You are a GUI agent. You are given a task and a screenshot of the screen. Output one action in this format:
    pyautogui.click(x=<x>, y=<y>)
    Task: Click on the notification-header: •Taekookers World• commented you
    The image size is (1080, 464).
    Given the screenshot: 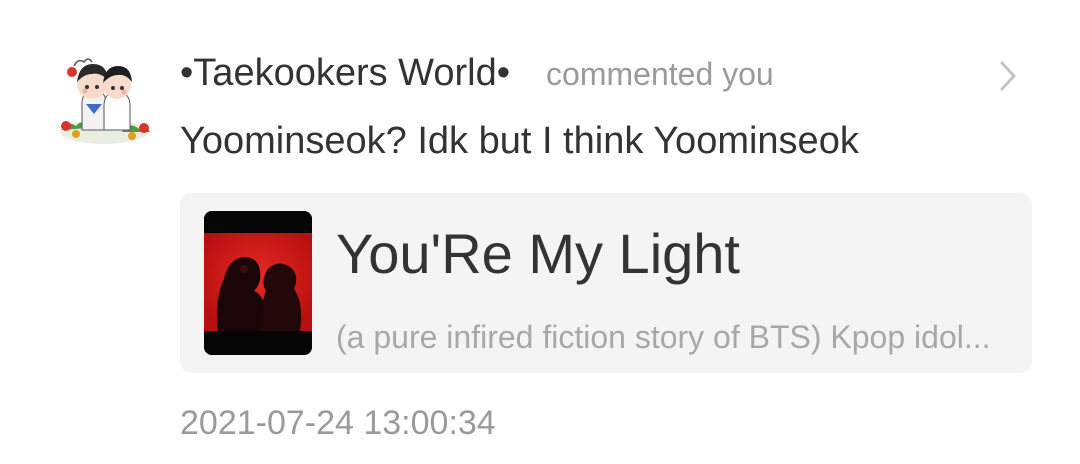 What is the action you would take?
    pyautogui.click(x=477, y=73)
    